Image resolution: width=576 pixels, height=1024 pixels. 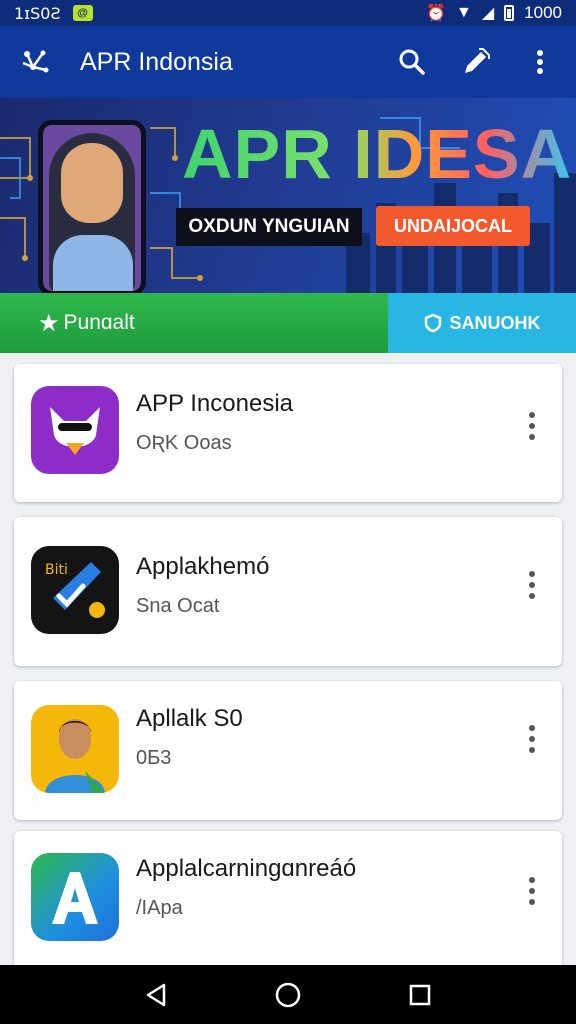 I want to click on banner-tag-left: OXDUN YNGUIAN, so click(x=269, y=227).